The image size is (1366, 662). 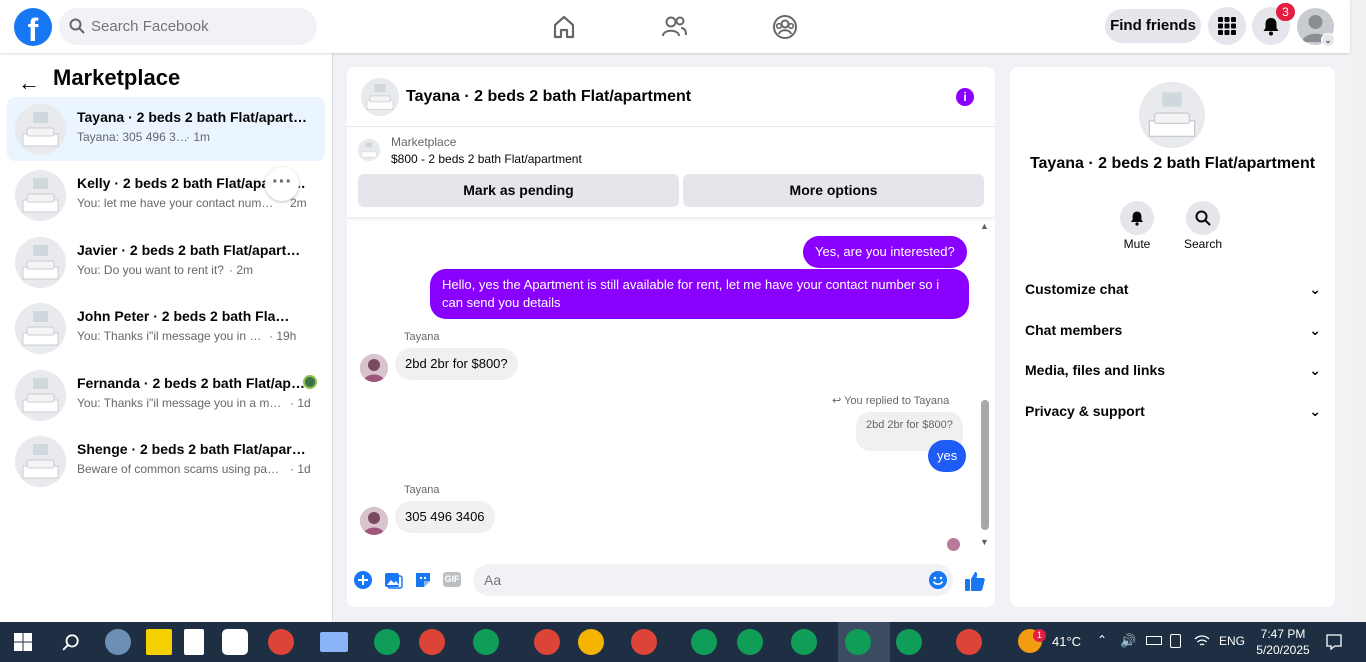 What do you see at coordinates (363, 580) in the screenshot?
I see `plus-icon` at bounding box center [363, 580].